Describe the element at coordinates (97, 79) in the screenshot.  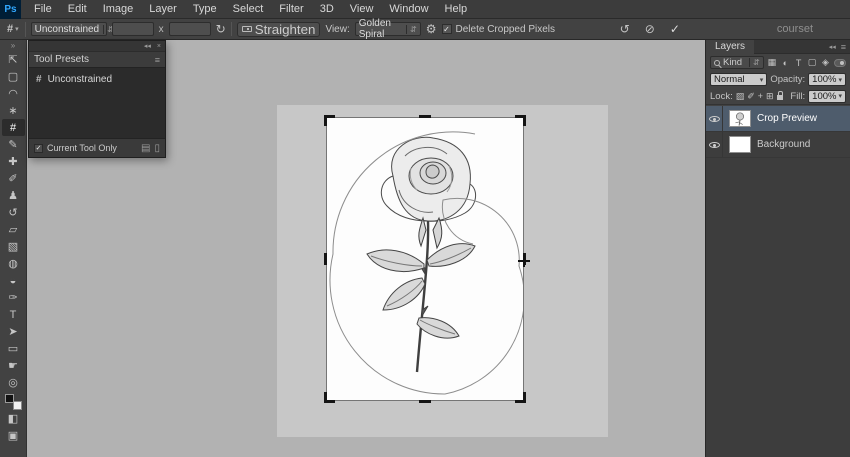
I see `tool-preset-item: # Unconstrained` at that location.